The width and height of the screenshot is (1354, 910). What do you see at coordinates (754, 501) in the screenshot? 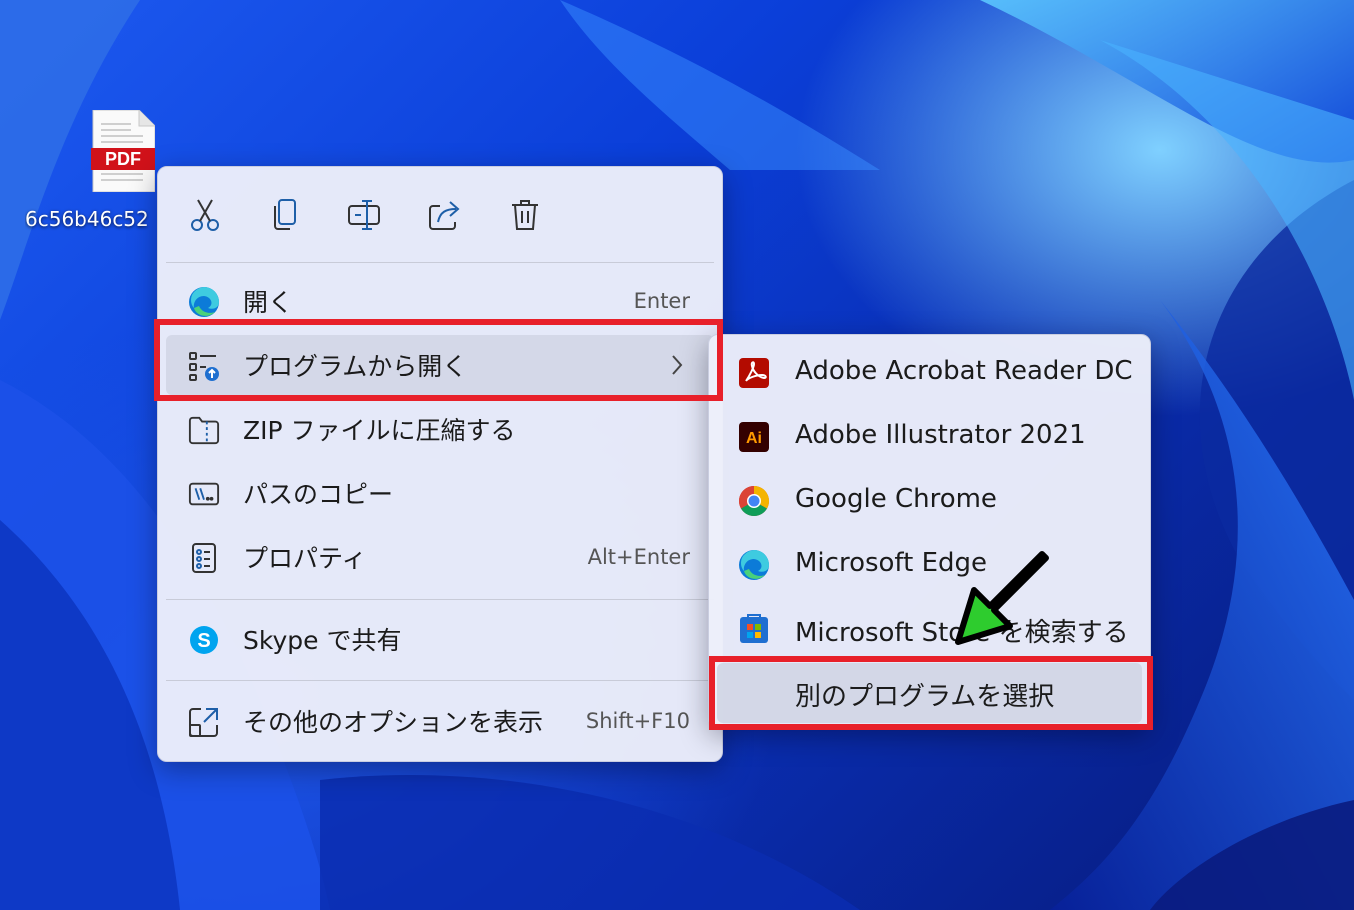
I see `chrome-icon` at bounding box center [754, 501].